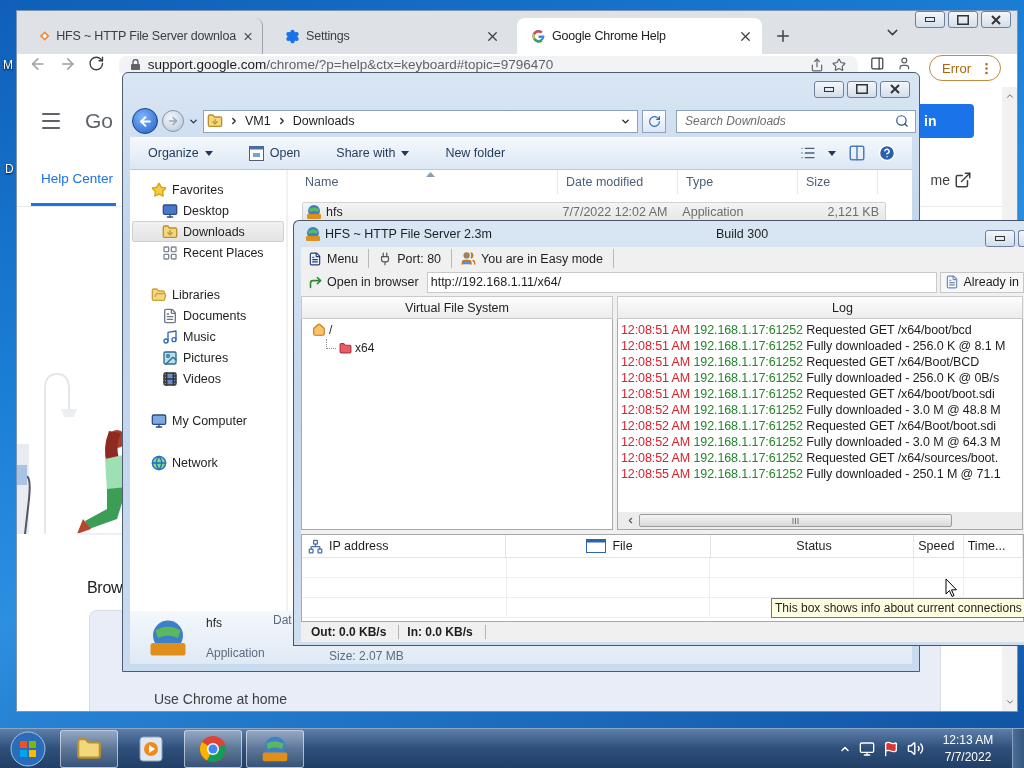 The image size is (1024, 768). I want to click on horizontal-scrollbar, so click(820, 520).